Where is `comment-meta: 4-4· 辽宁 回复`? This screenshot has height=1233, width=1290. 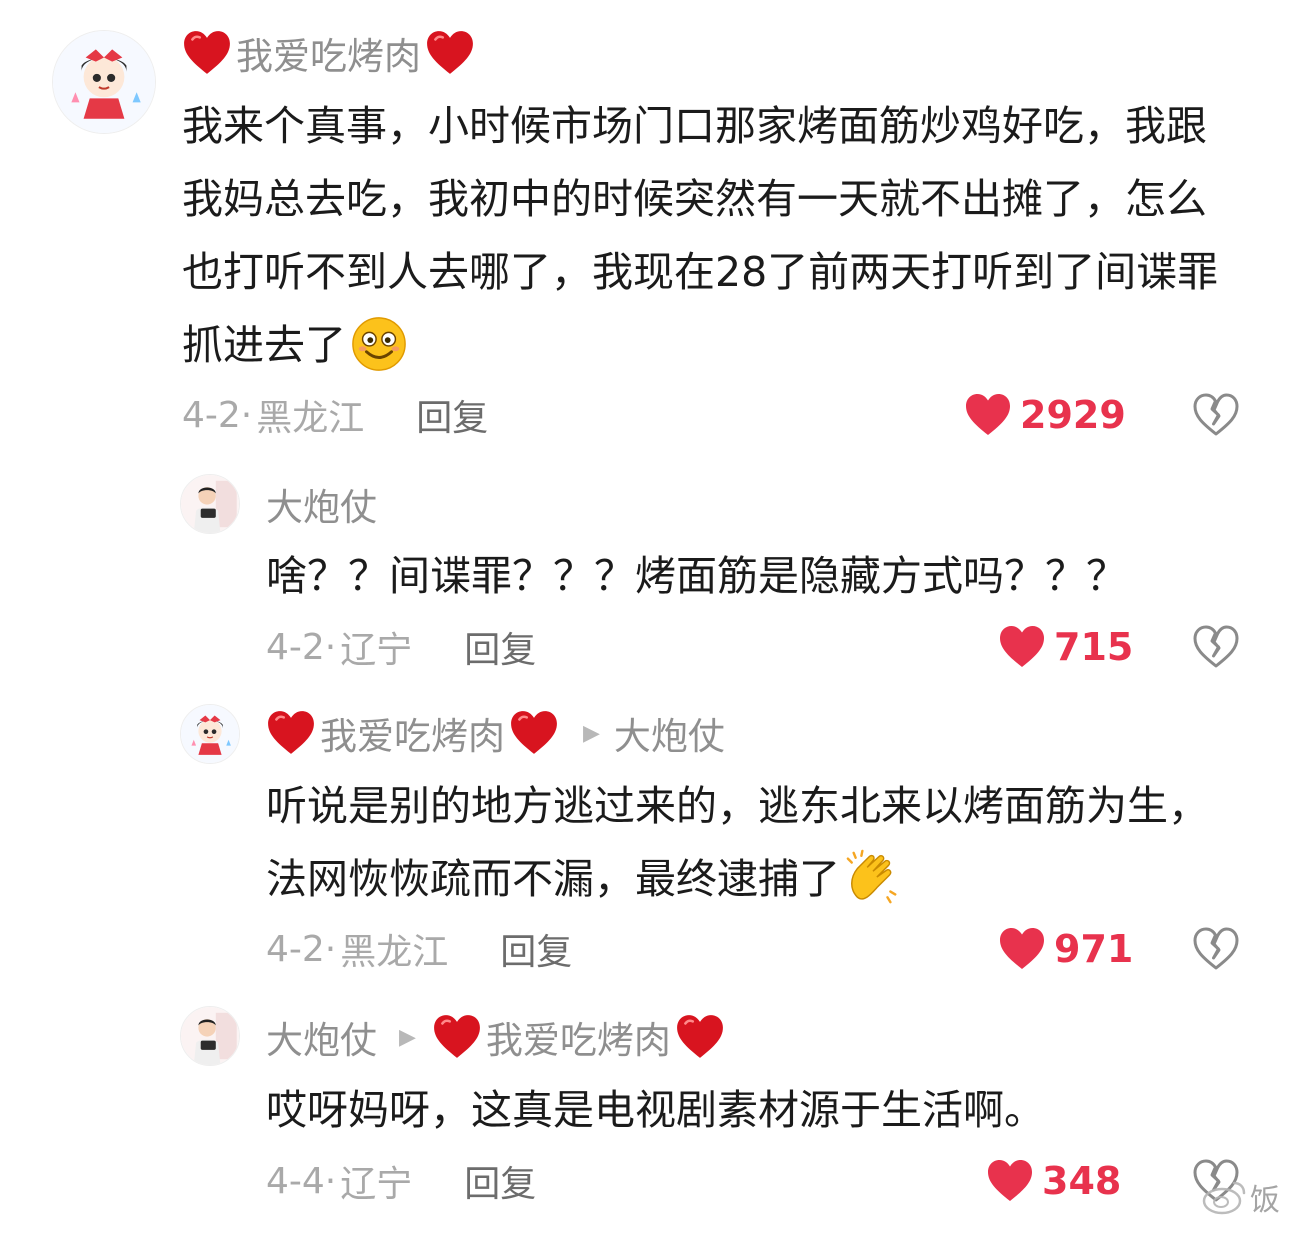
comment-meta: 4-4· 辽宁 回复 is located at coordinates (401, 1181).